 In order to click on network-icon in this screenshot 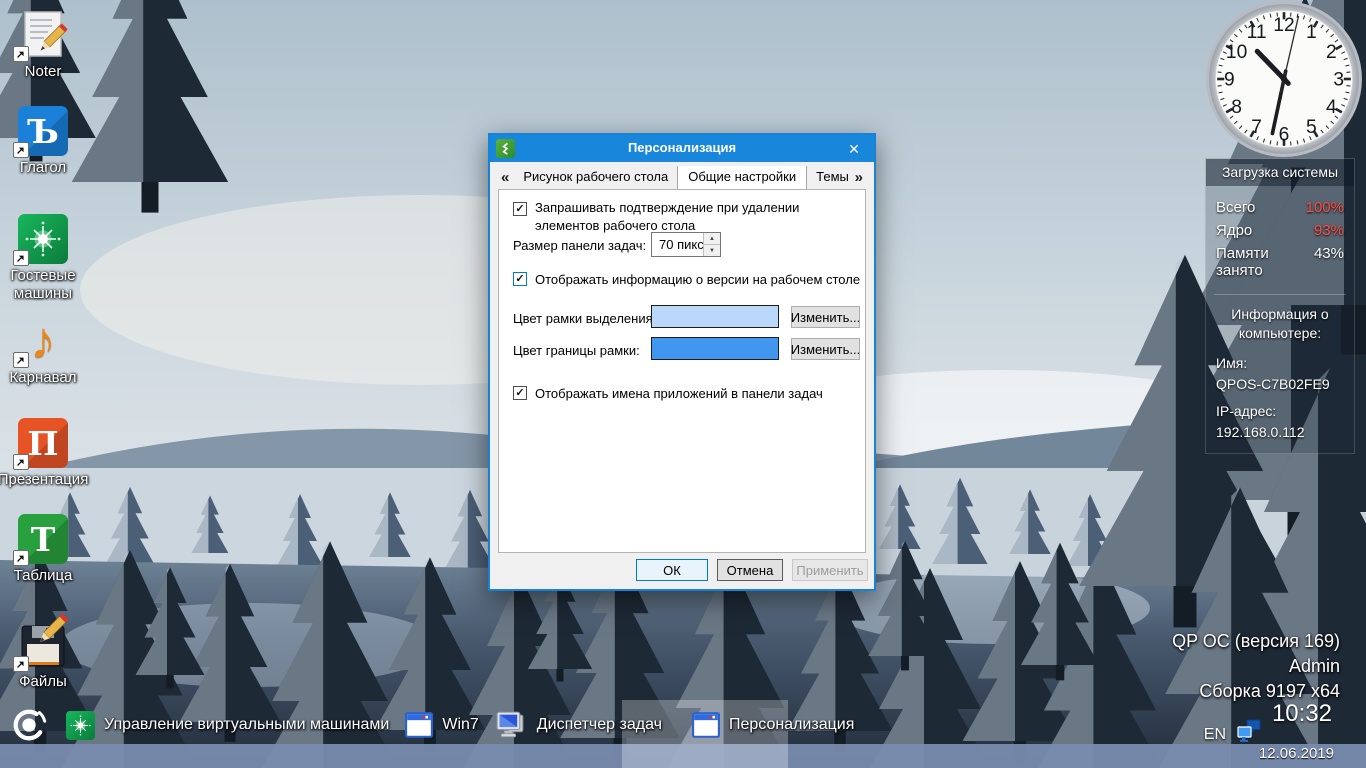, I will do `click(1249, 731)`.